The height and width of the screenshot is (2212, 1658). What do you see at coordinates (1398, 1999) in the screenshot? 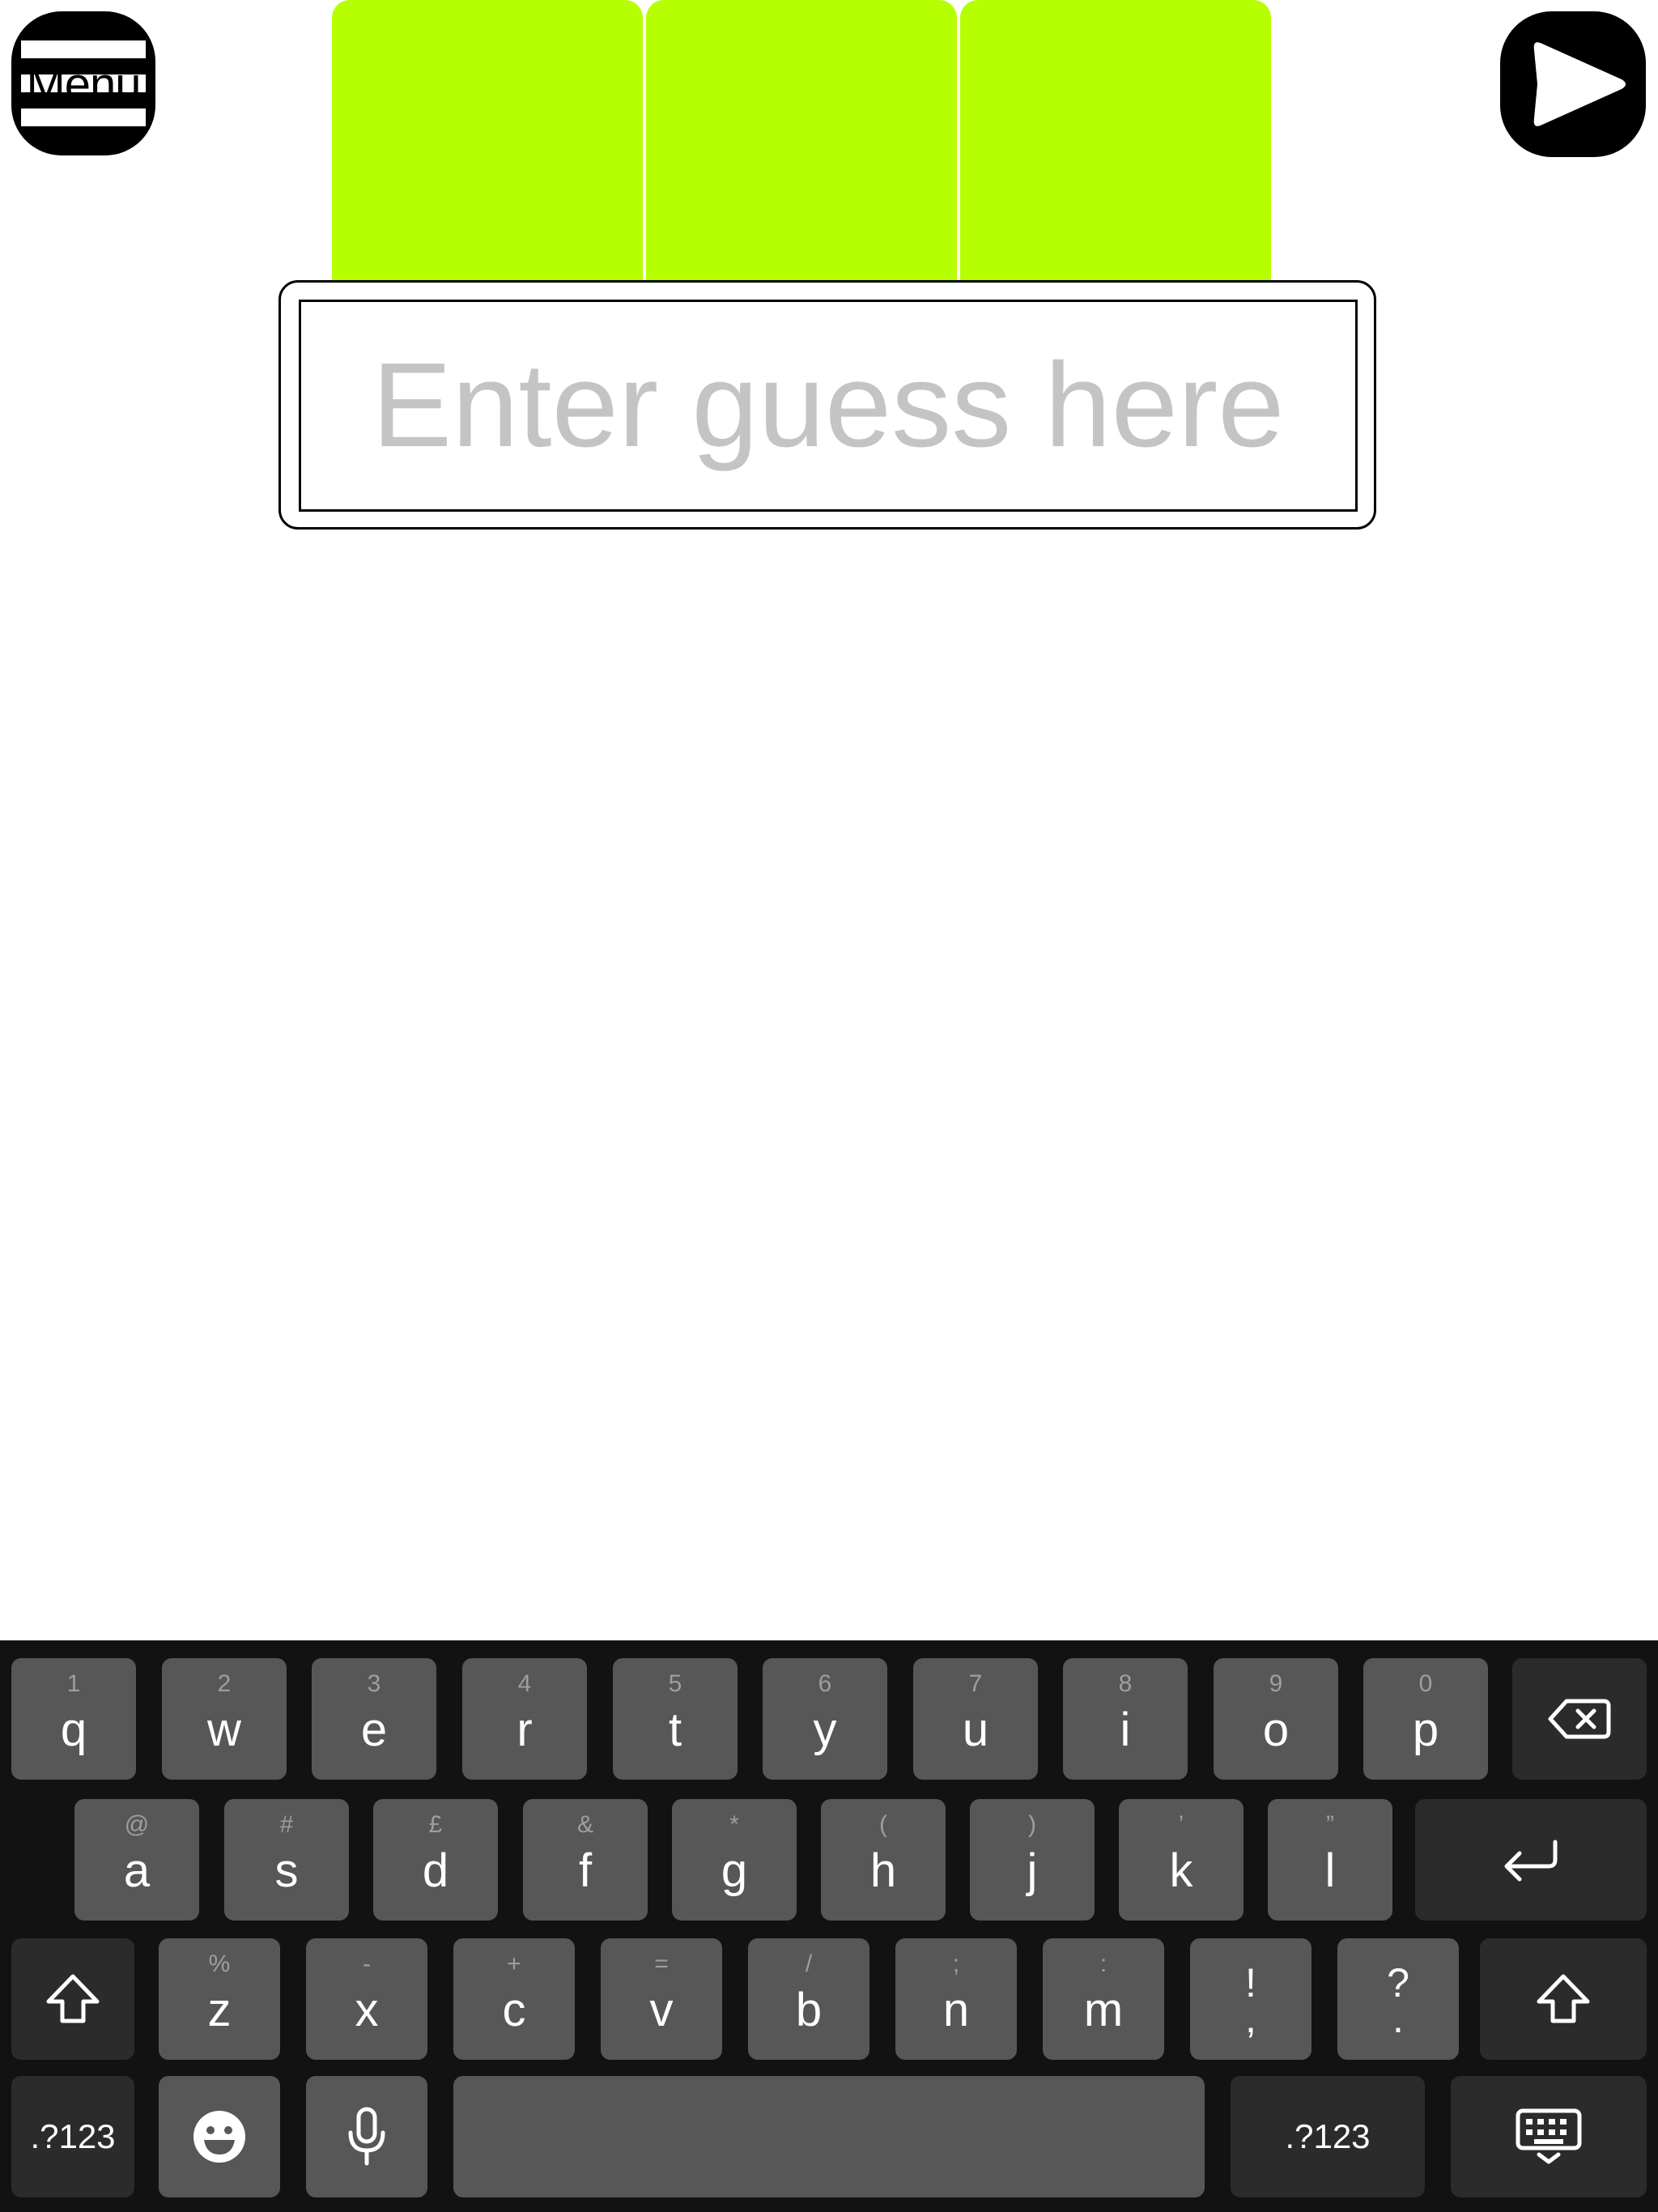
I see `key-question-period: ?.` at bounding box center [1398, 1999].